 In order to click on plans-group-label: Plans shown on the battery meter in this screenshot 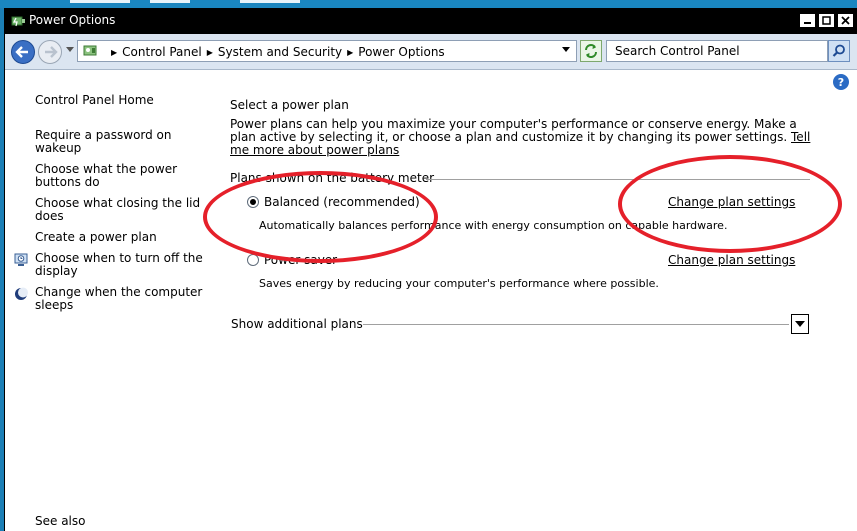, I will do `click(332, 178)`.